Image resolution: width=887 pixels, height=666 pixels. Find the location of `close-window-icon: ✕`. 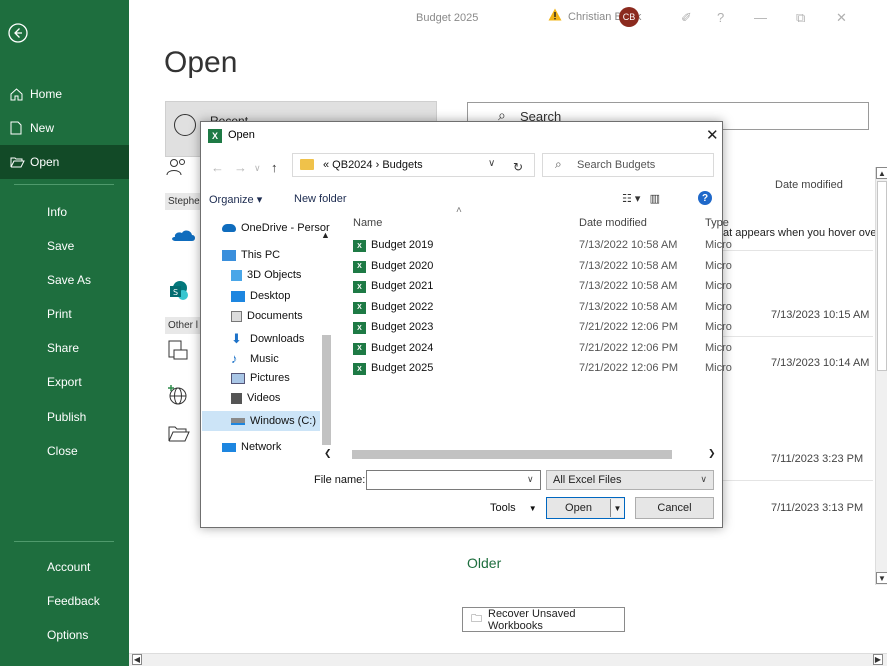

close-window-icon: ✕ is located at coordinates (841, 18).